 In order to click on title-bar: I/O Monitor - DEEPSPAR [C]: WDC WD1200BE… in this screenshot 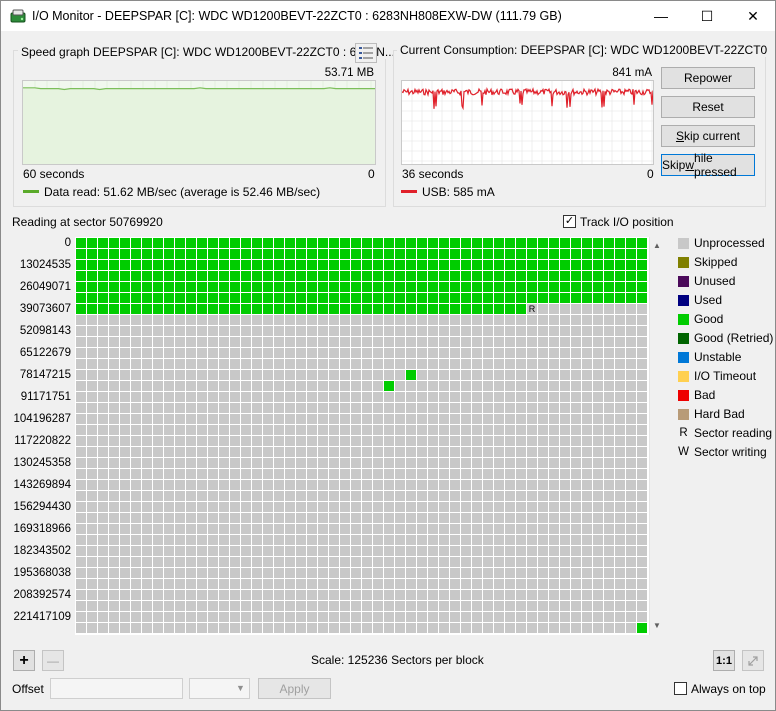, I will do `click(388, 16)`.